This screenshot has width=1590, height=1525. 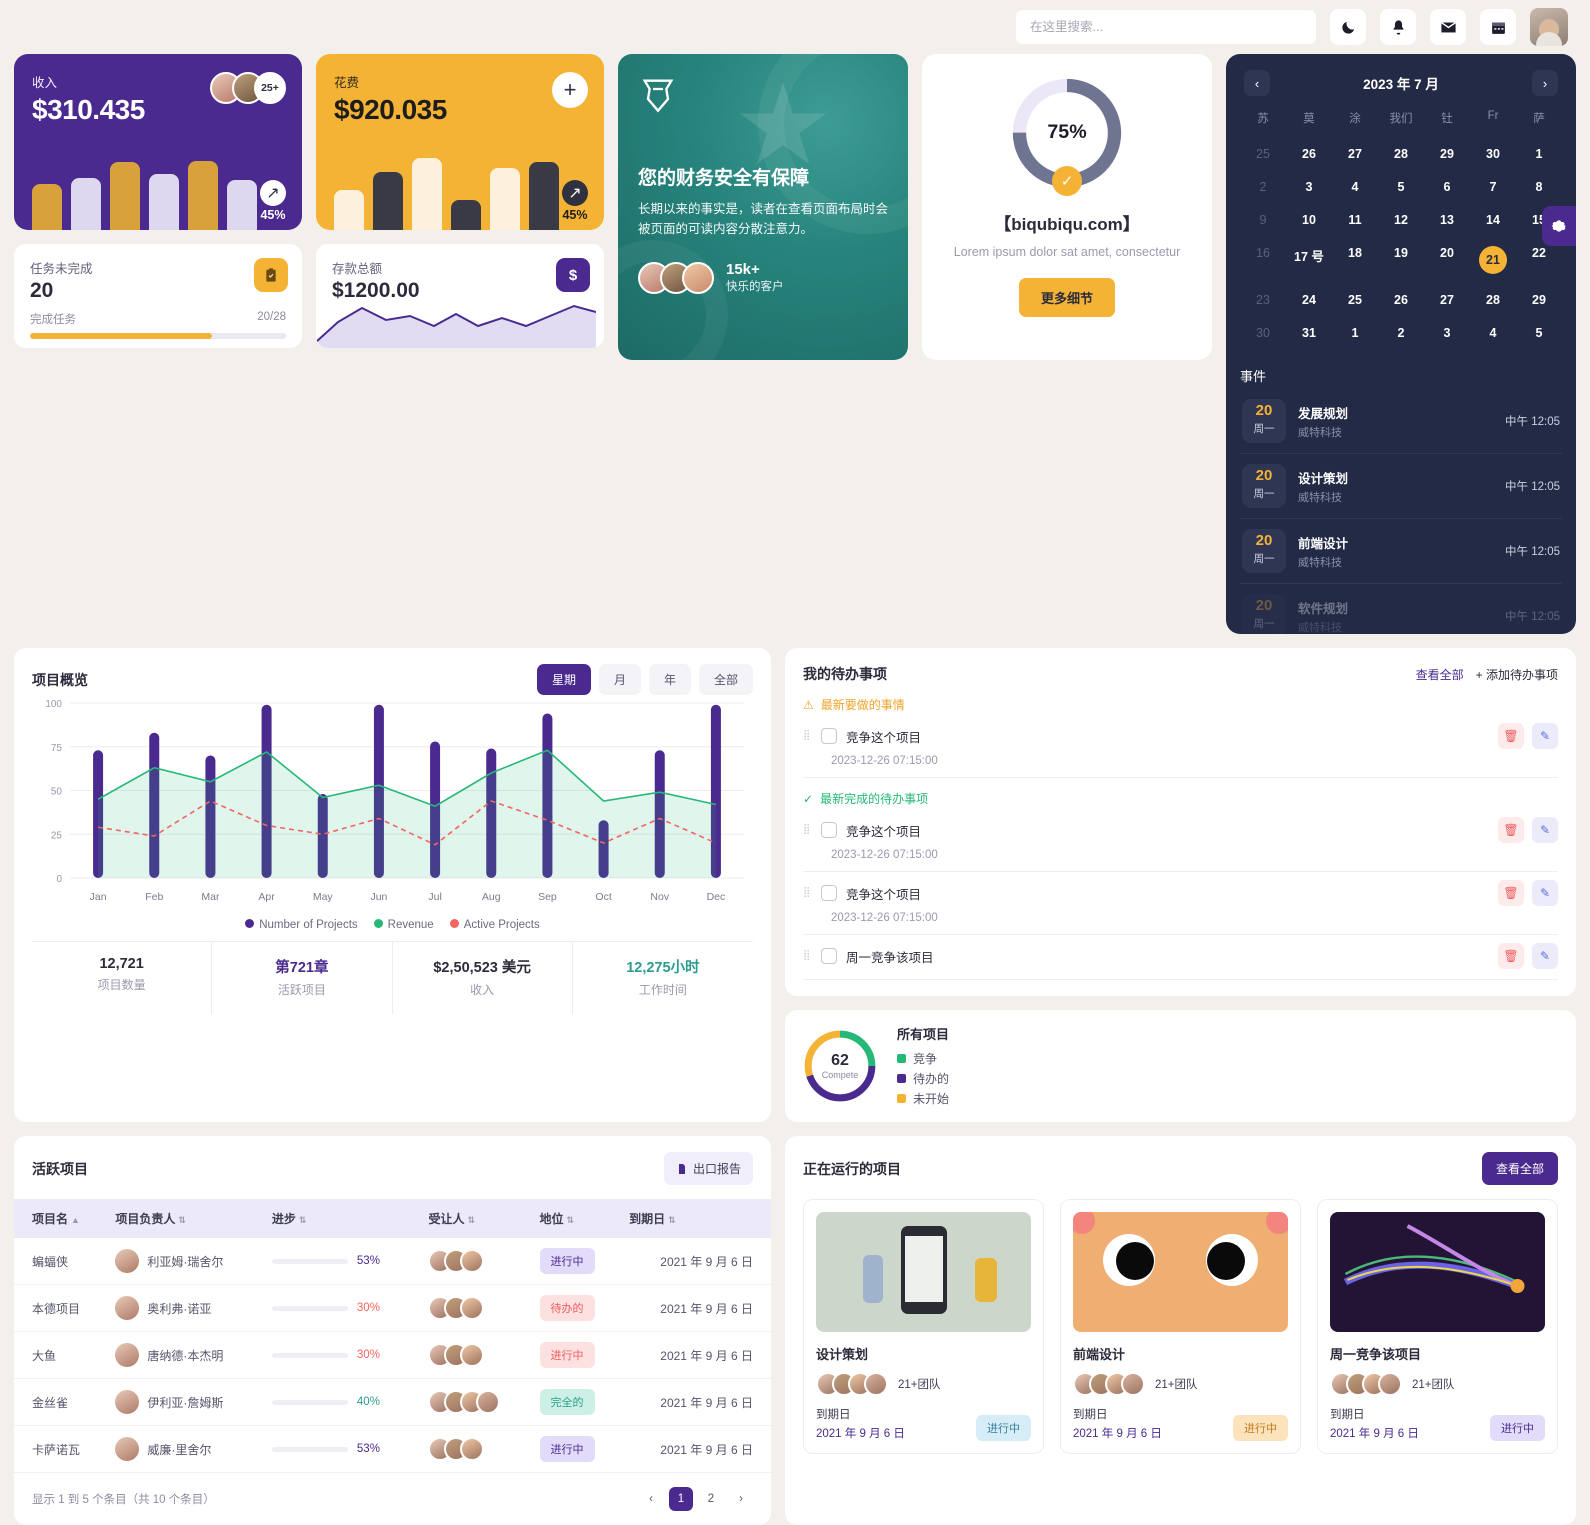 I want to click on event-row: 20 周一 设计策划 威特科技 中午 12:05, so click(x=1401, y=486).